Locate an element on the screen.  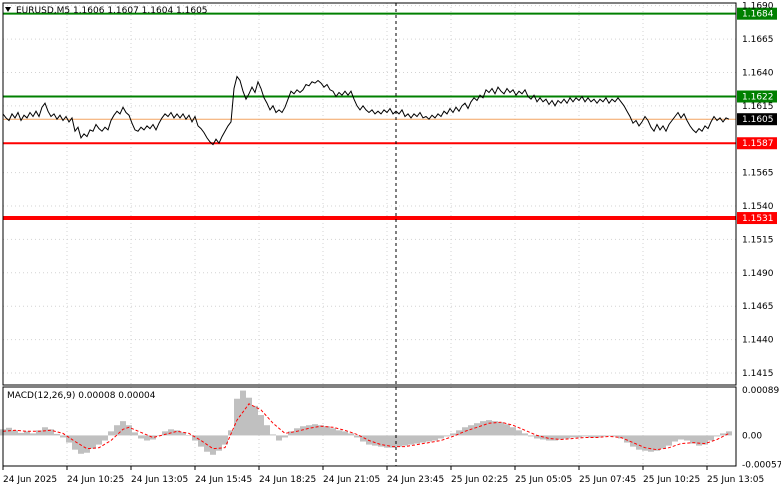
macd-label: MACD(12,26,9) 0.00008 0.00004 is located at coordinates (81, 396).